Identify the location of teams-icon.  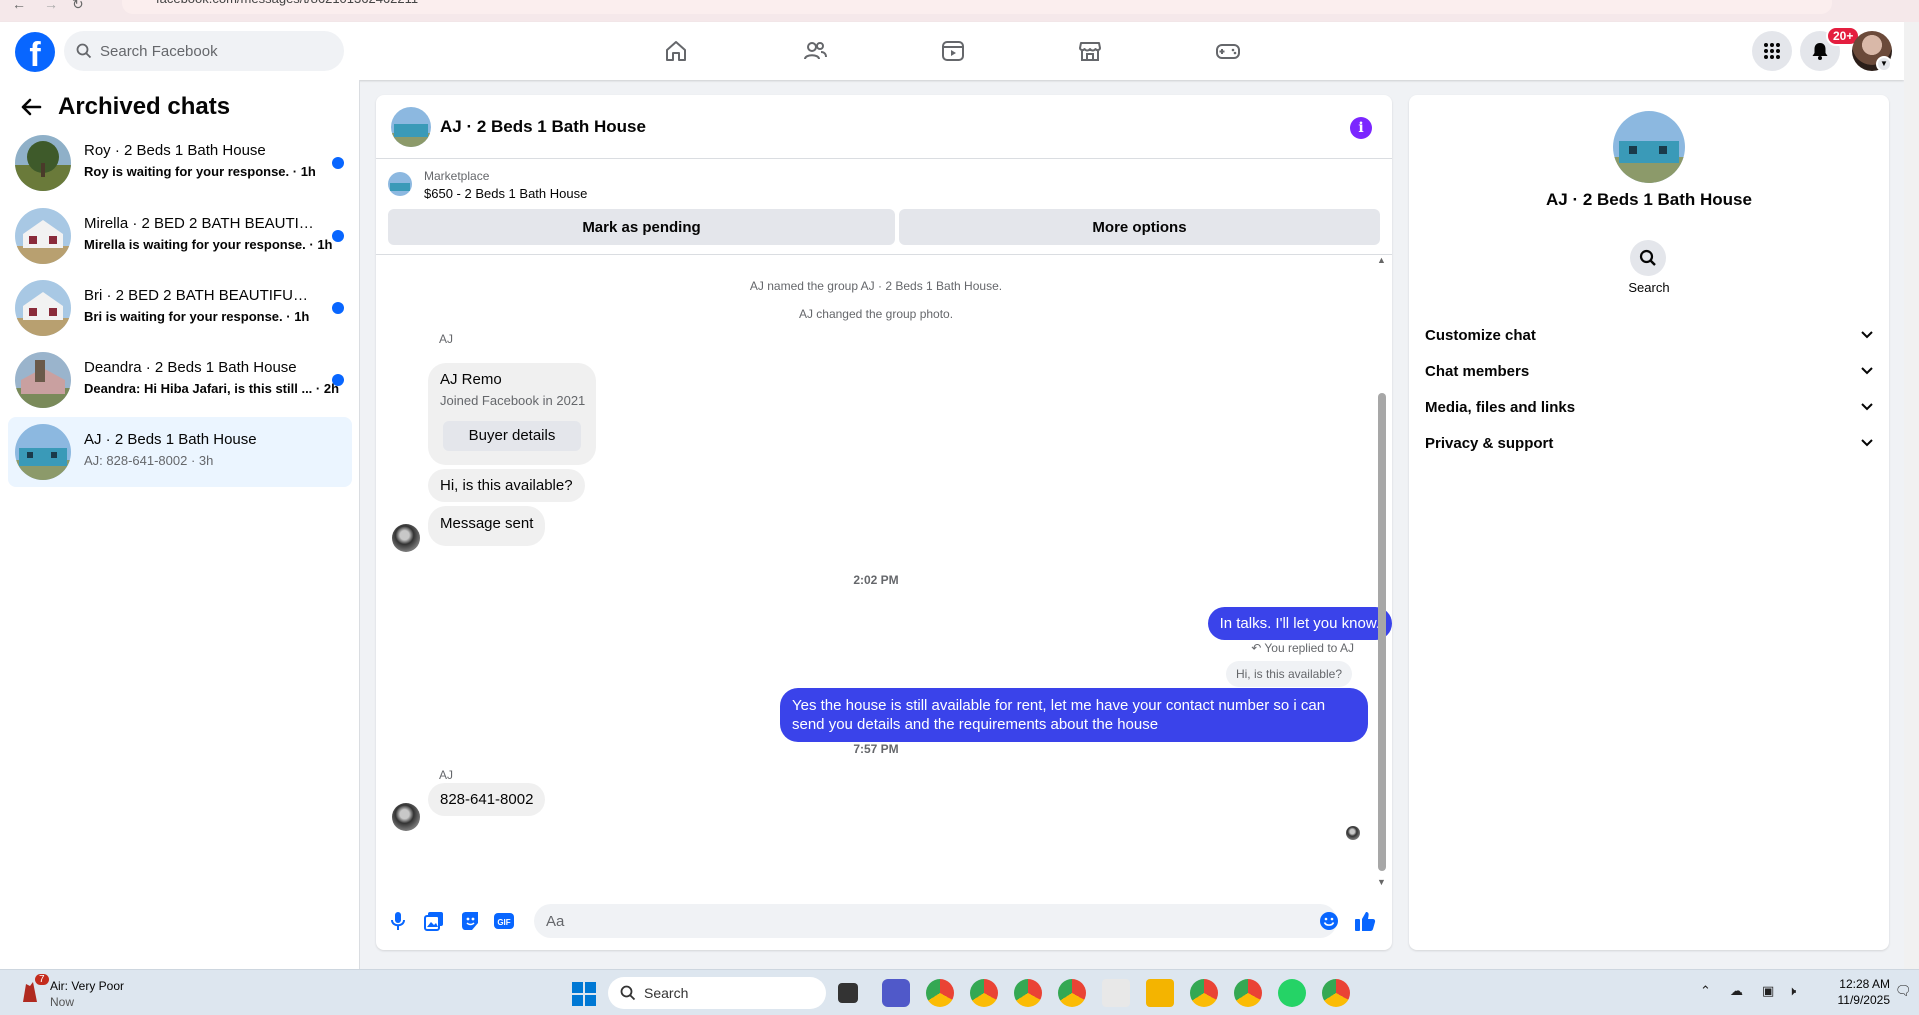
(896, 993).